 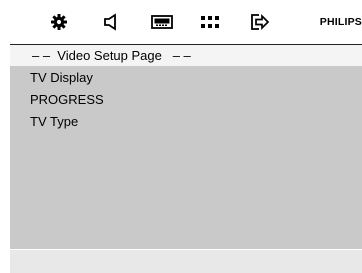 What do you see at coordinates (61, 22) in the screenshot?
I see `gear-icon` at bounding box center [61, 22].